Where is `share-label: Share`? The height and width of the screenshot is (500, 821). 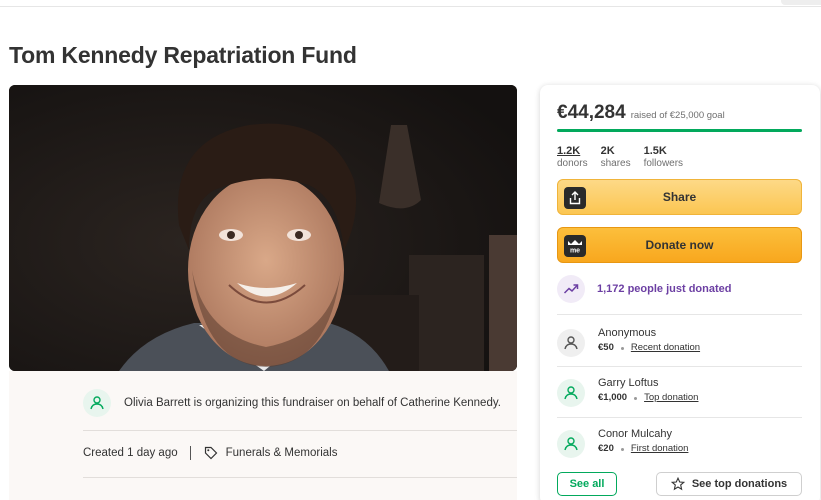
share-label: Share is located at coordinates (679, 197).